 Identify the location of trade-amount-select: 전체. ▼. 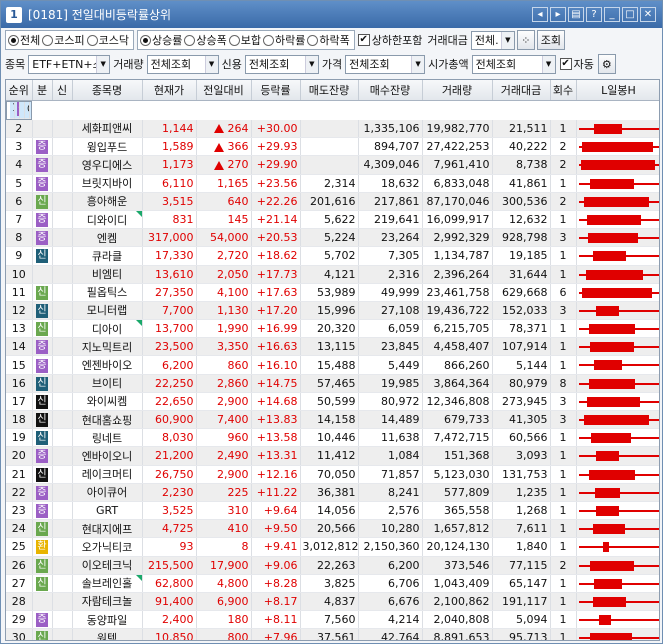
(492, 40).